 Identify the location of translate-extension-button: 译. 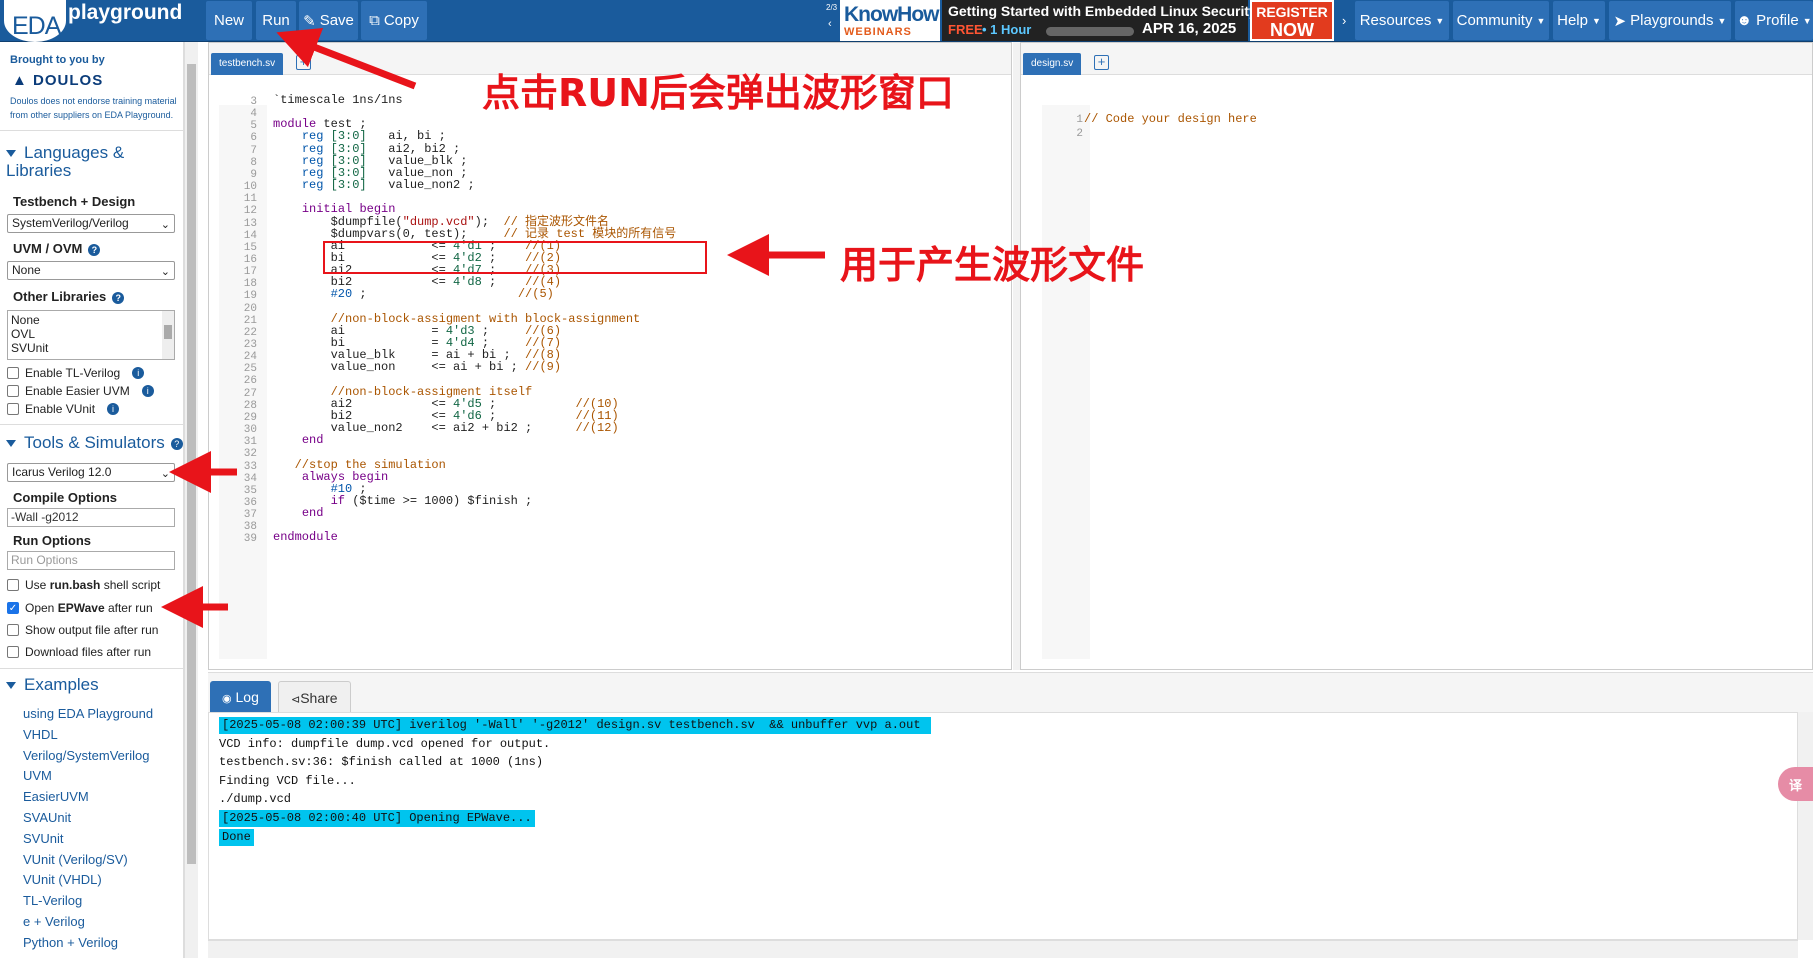
(1795, 784).